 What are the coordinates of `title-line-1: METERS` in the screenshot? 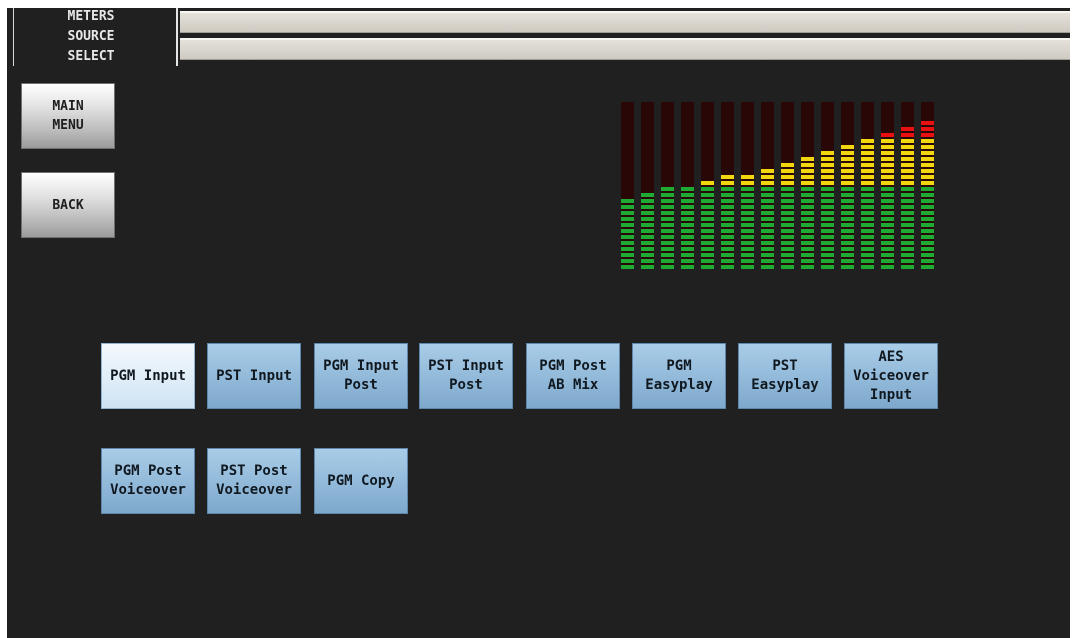 It's located at (91, 16).